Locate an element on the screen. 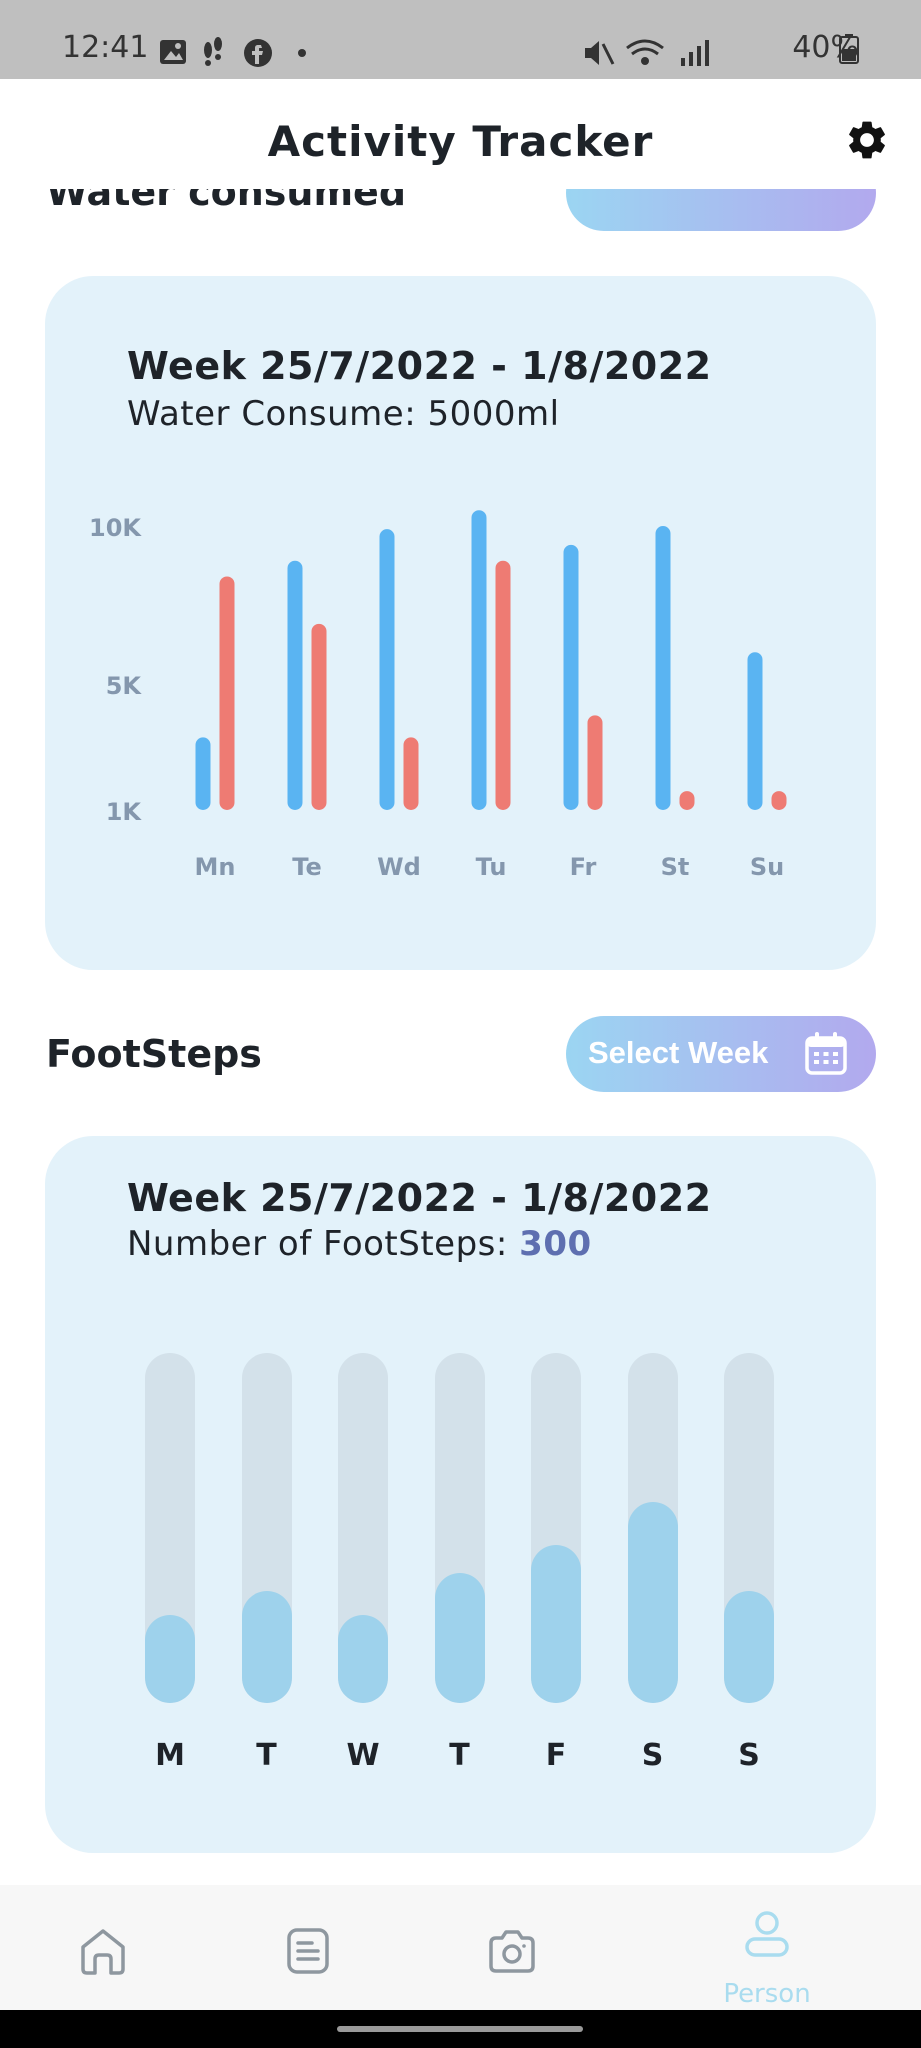 This screenshot has width=921, height=2048. page-title: Activity Tracker is located at coordinates (460, 141).